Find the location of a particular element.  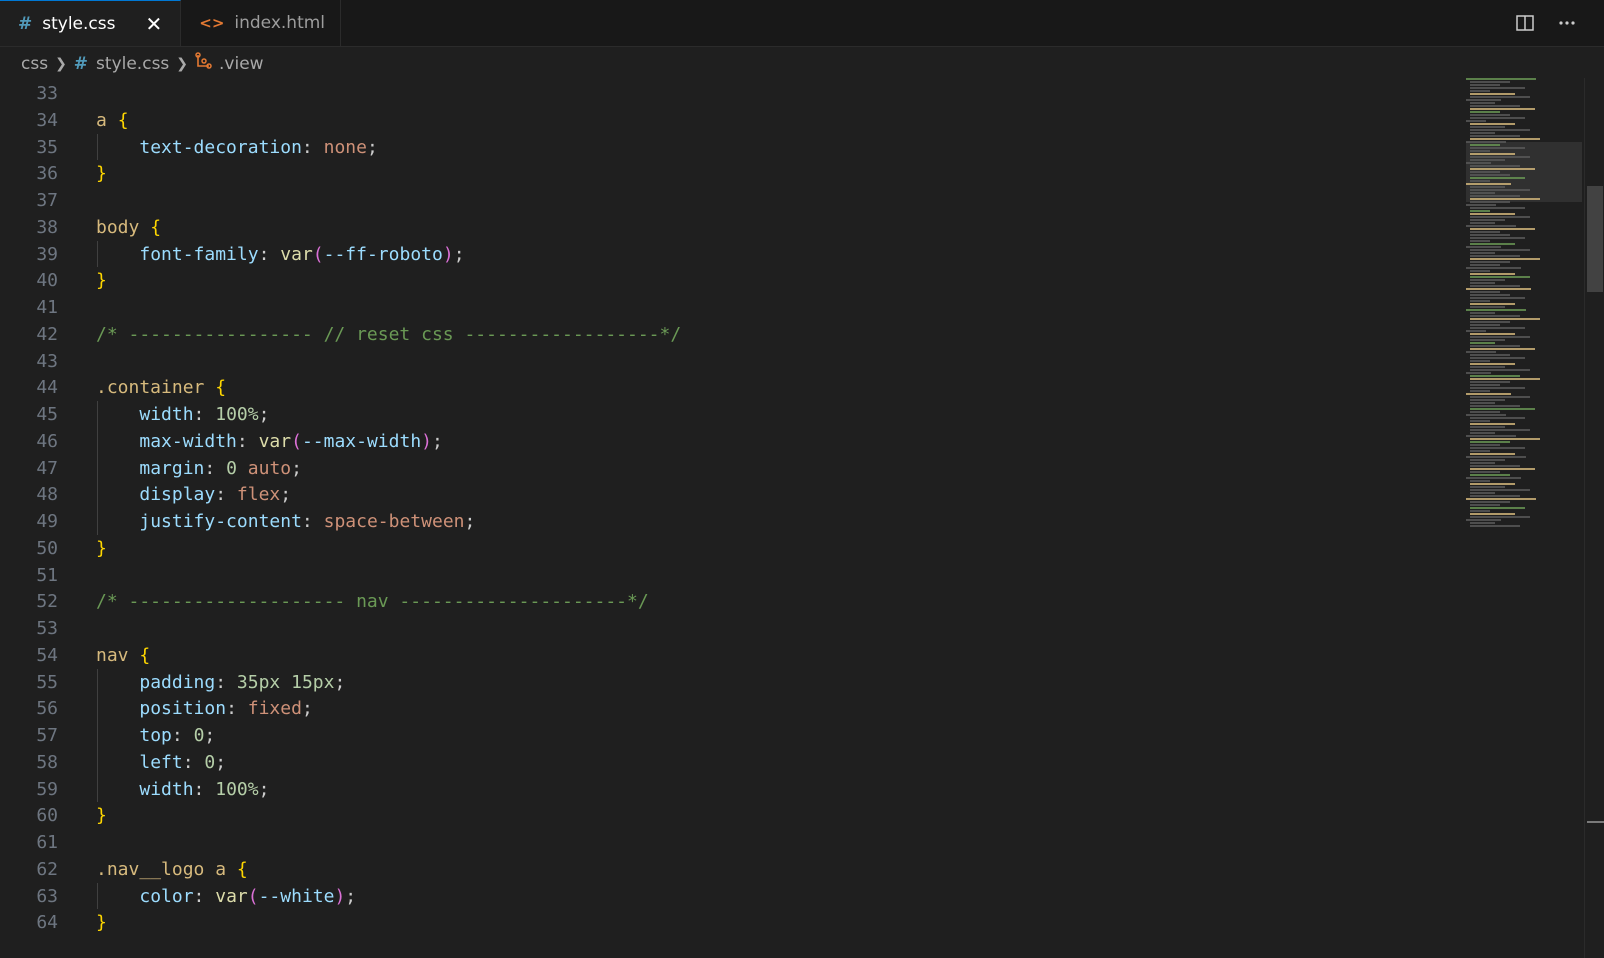

line-number: 54 is located at coordinates (47, 655).